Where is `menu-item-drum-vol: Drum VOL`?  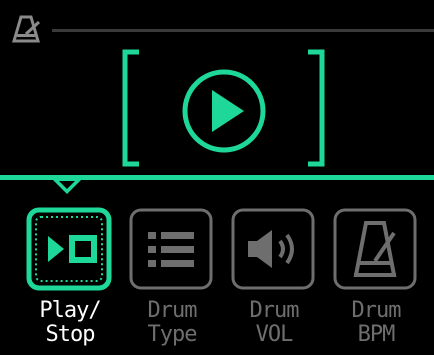 menu-item-drum-vol: Drum VOL is located at coordinates (275, 281).